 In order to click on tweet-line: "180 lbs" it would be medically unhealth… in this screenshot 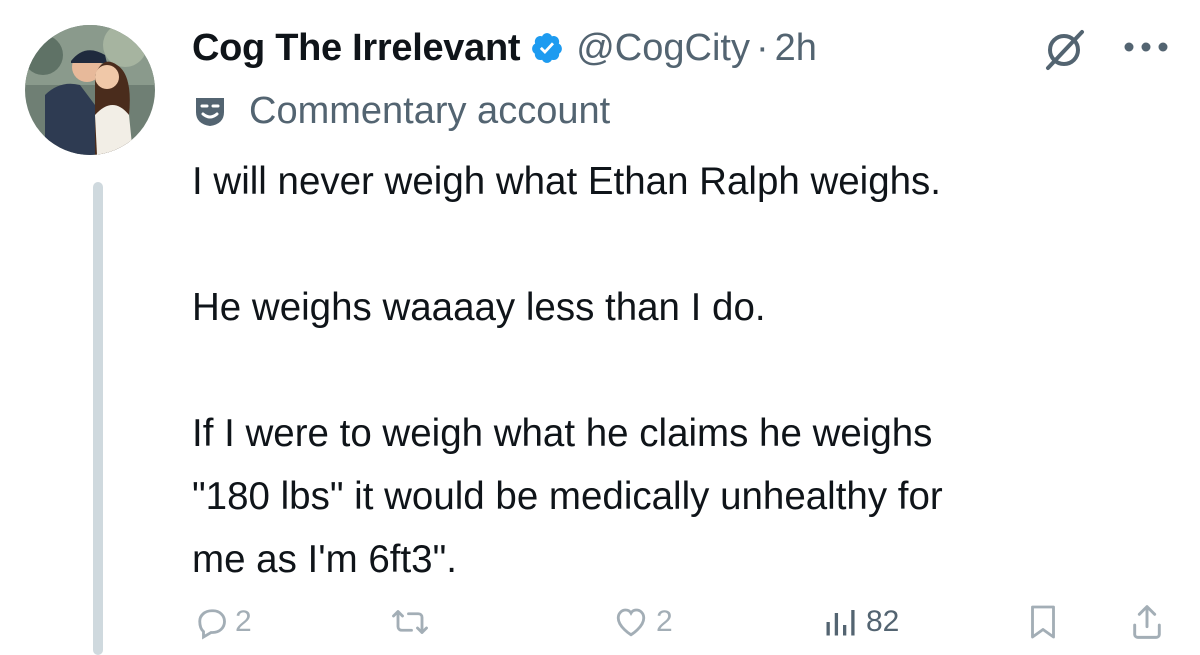, I will do `click(567, 496)`.